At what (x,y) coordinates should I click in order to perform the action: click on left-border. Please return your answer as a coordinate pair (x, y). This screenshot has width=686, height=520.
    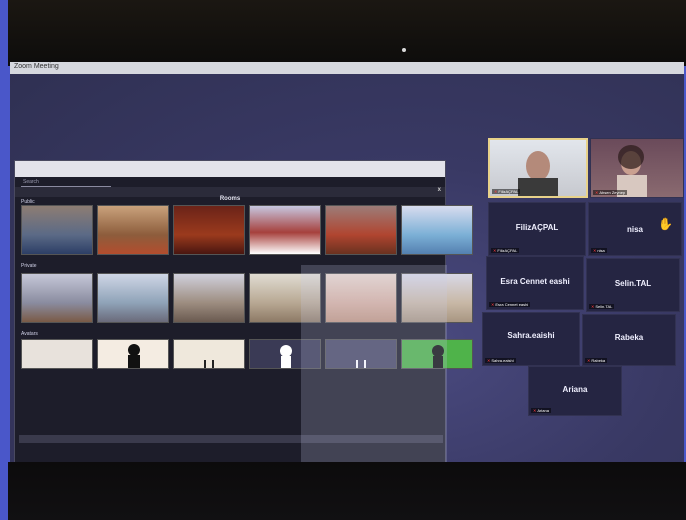
    Looking at the image, I should click on (5, 260).